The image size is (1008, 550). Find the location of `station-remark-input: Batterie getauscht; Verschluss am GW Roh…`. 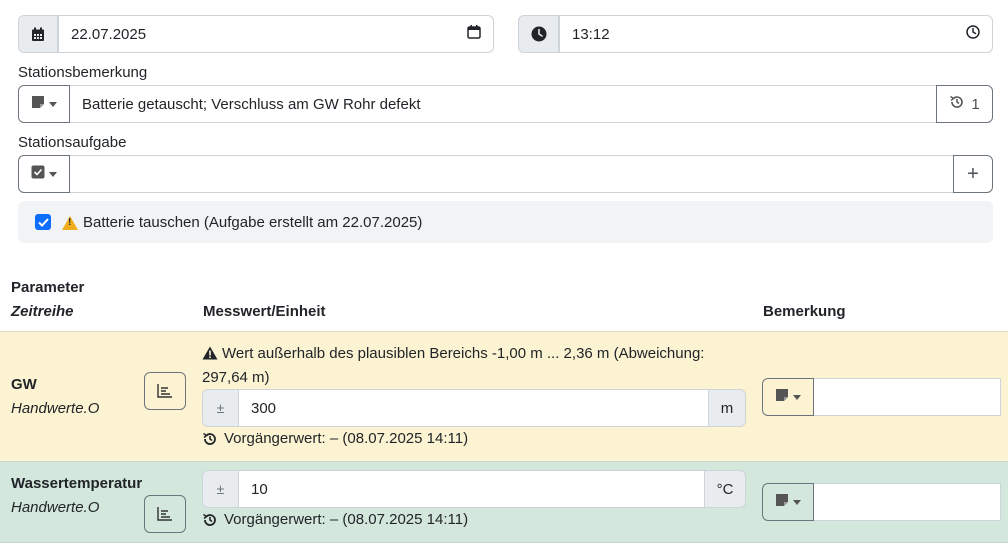

station-remark-input: Batterie getauscht; Verschluss am GW Roh… is located at coordinates (503, 104).